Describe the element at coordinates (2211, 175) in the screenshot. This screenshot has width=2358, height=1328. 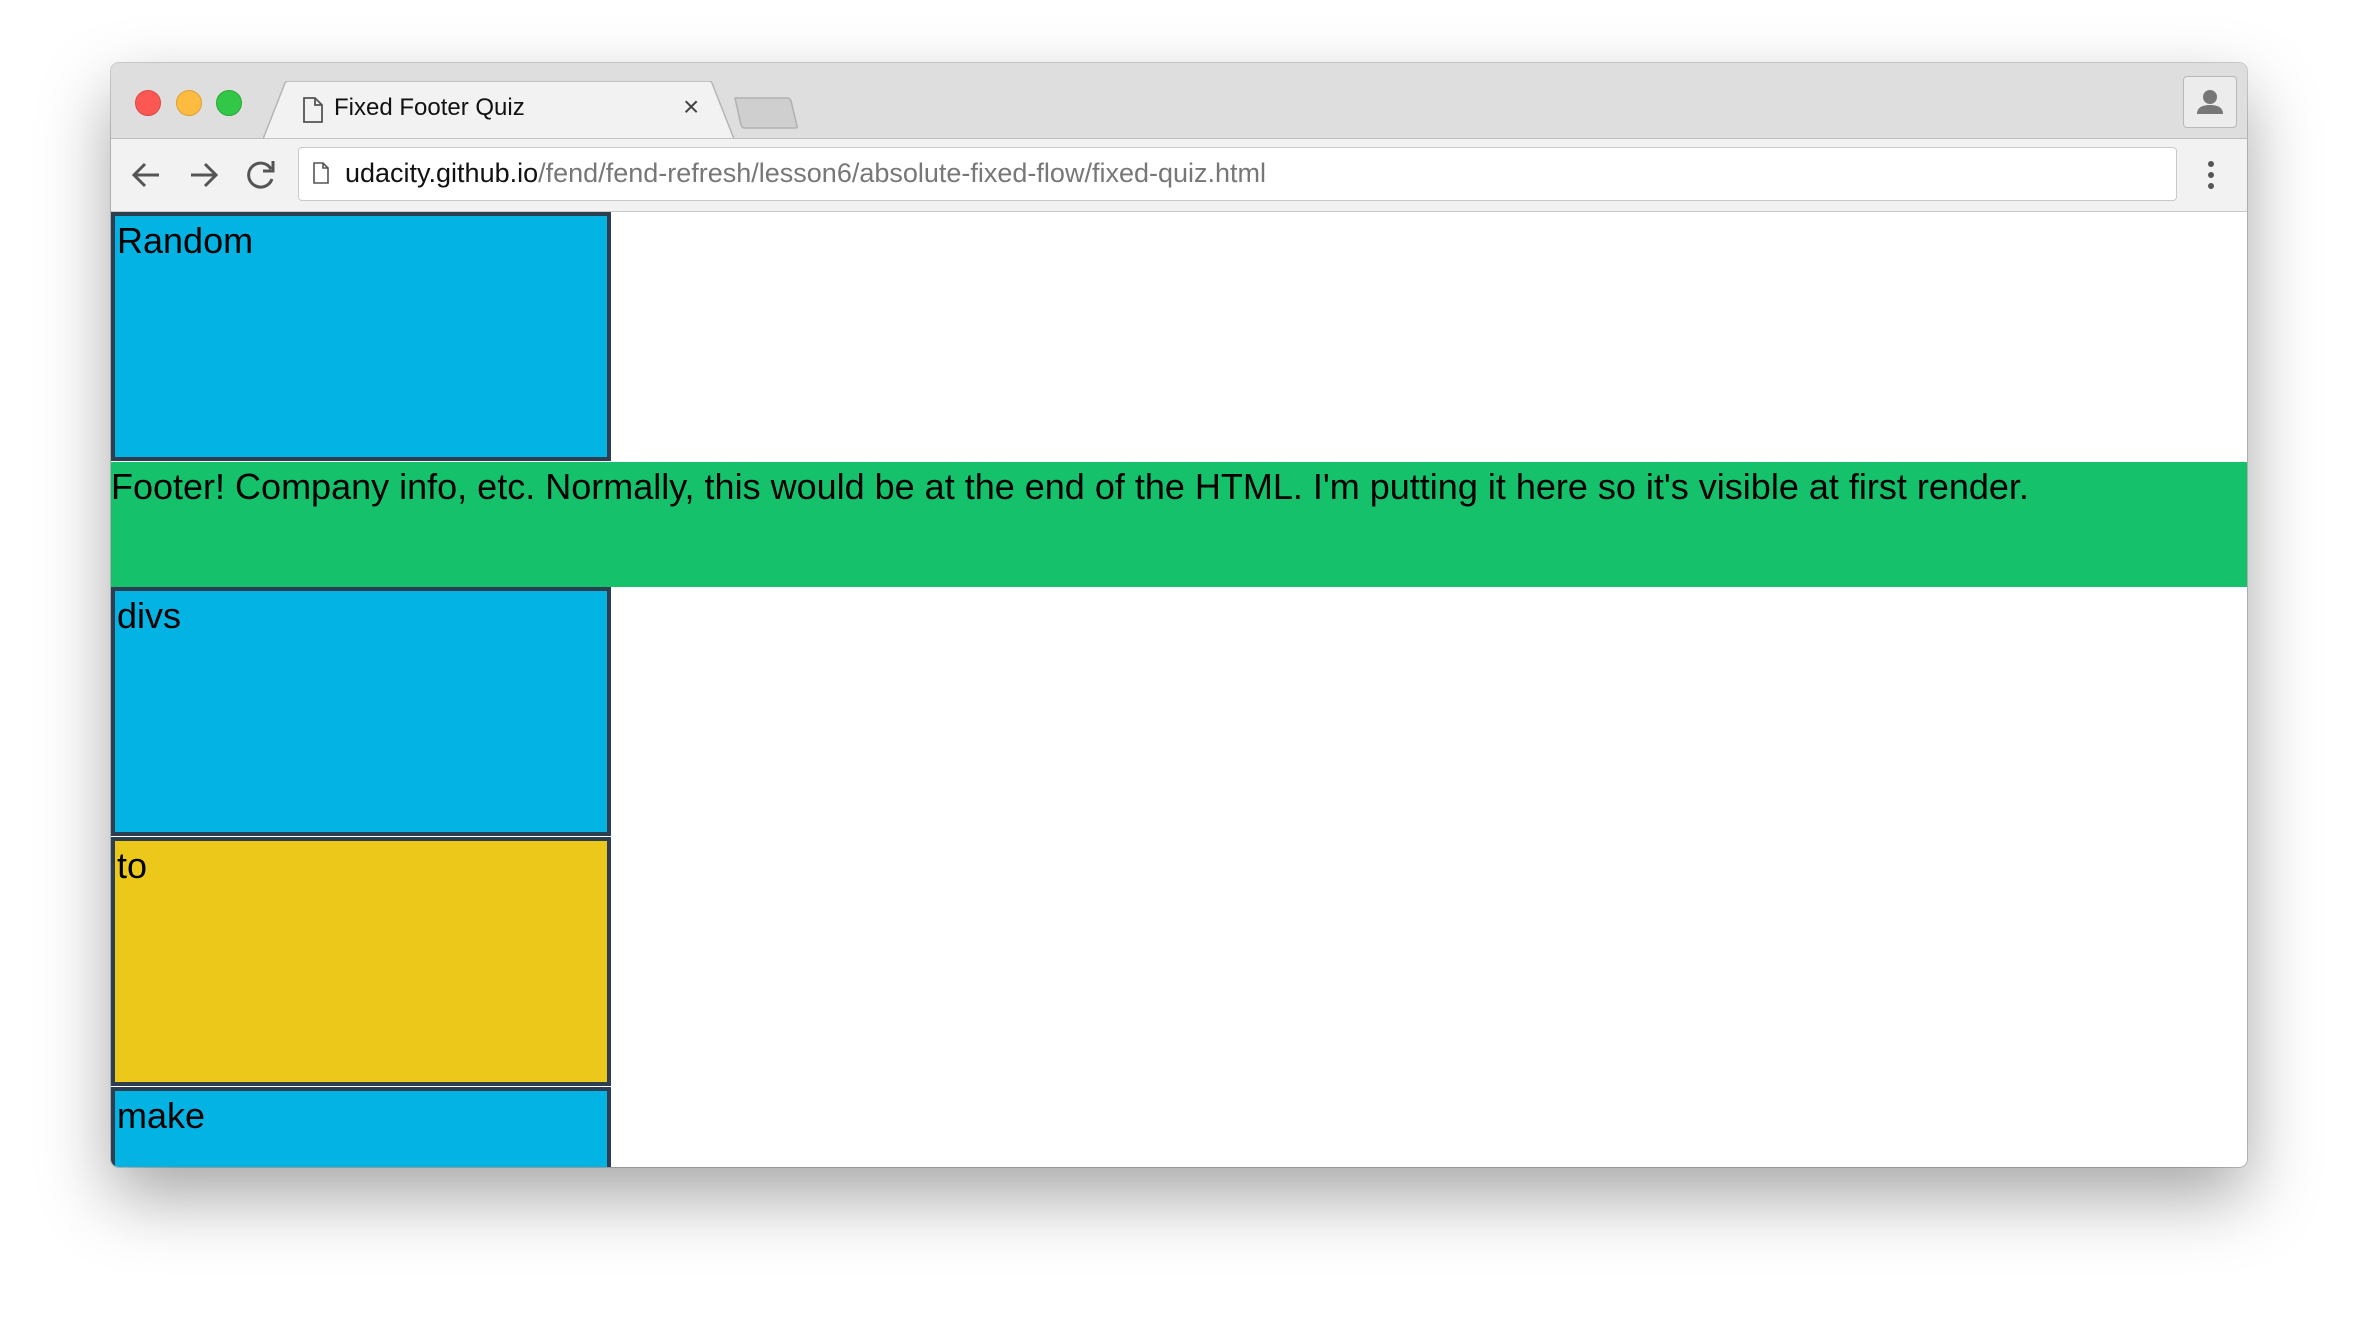
I see `menu-dots-icon` at that location.